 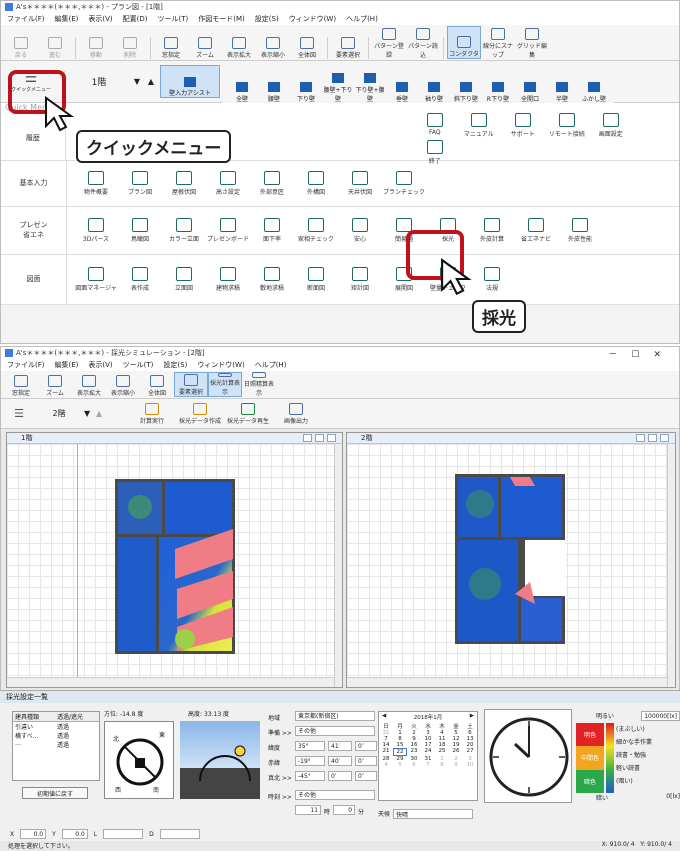 What do you see at coordinates (248, 413) in the screenshot?
I see `action-button: 採光データ再生` at bounding box center [248, 413].